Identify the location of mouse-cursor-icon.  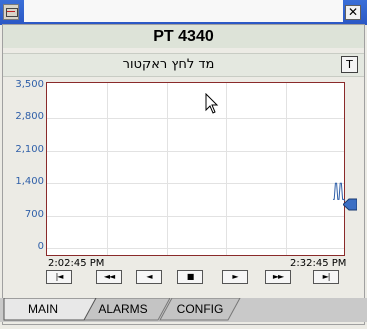
(212, 103).